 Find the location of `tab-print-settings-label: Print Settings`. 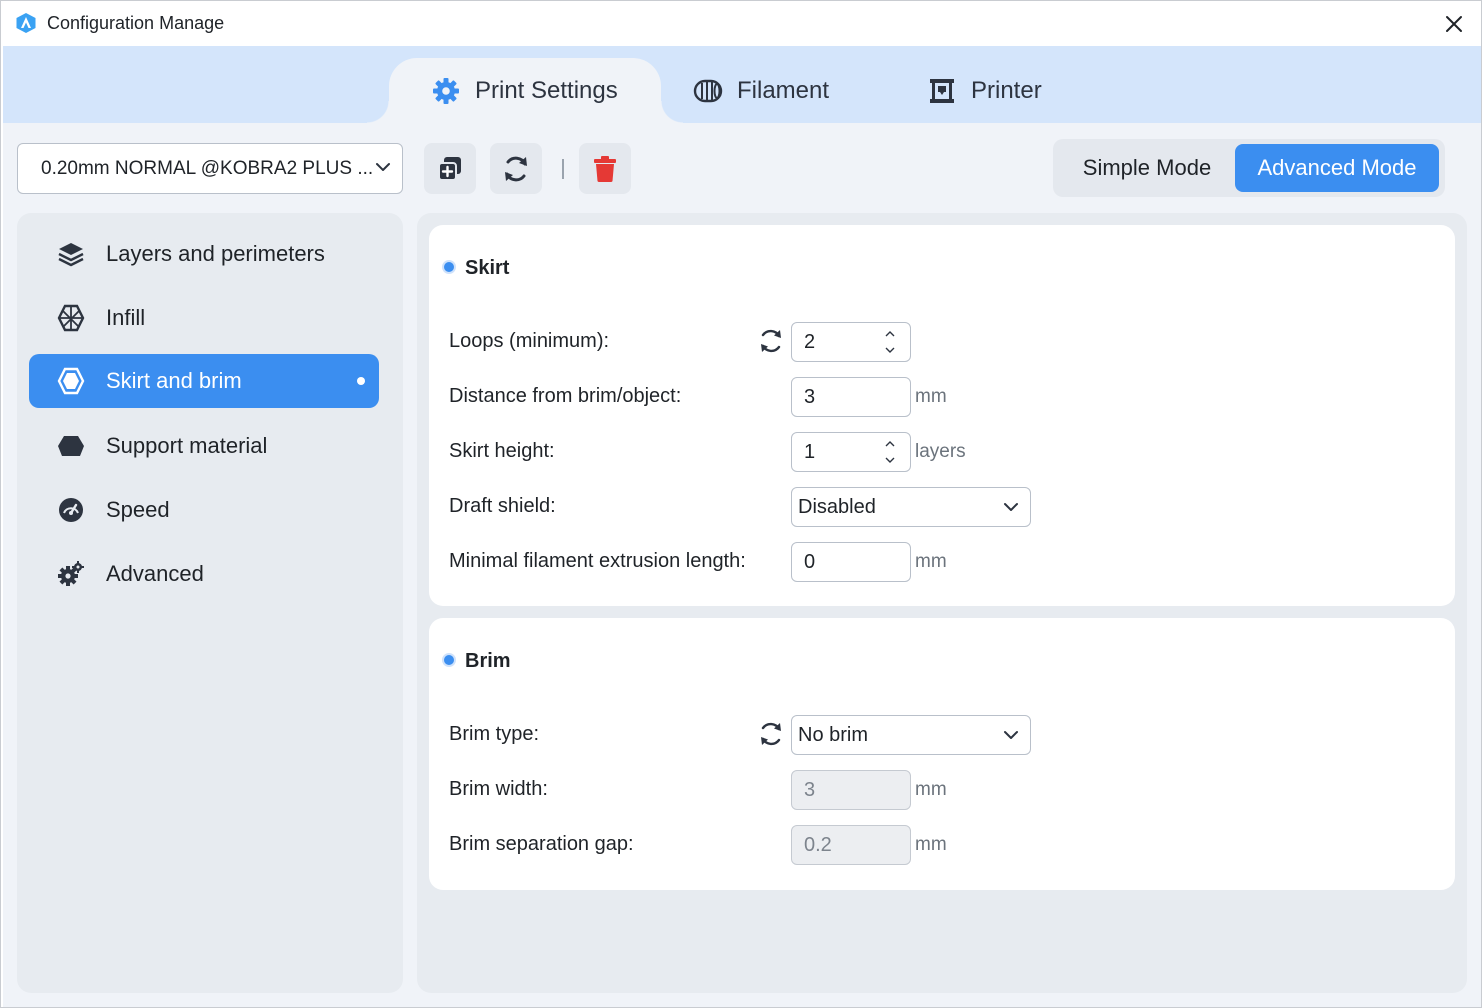

tab-print-settings-label: Print Settings is located at coordinates (546, 90).